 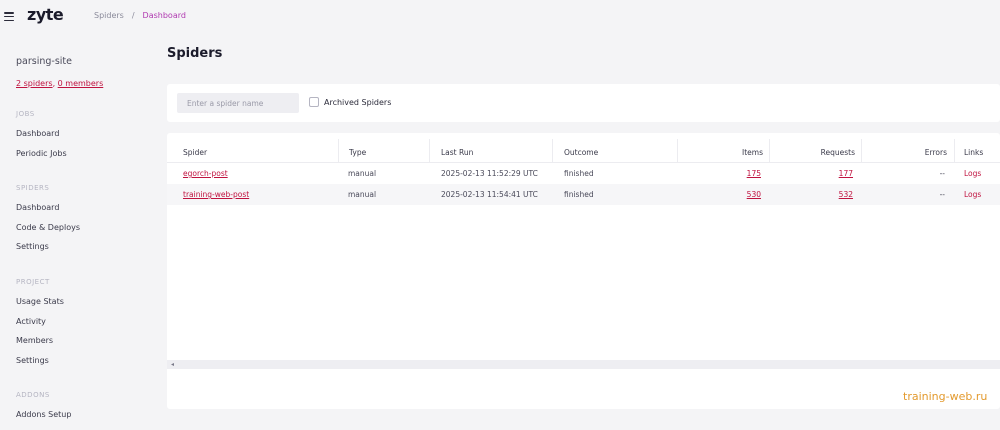 What do you see at coordinates (33, 282) in the screenshot?
I see `section-project: PROJECT` at bounding box center [33, 282].